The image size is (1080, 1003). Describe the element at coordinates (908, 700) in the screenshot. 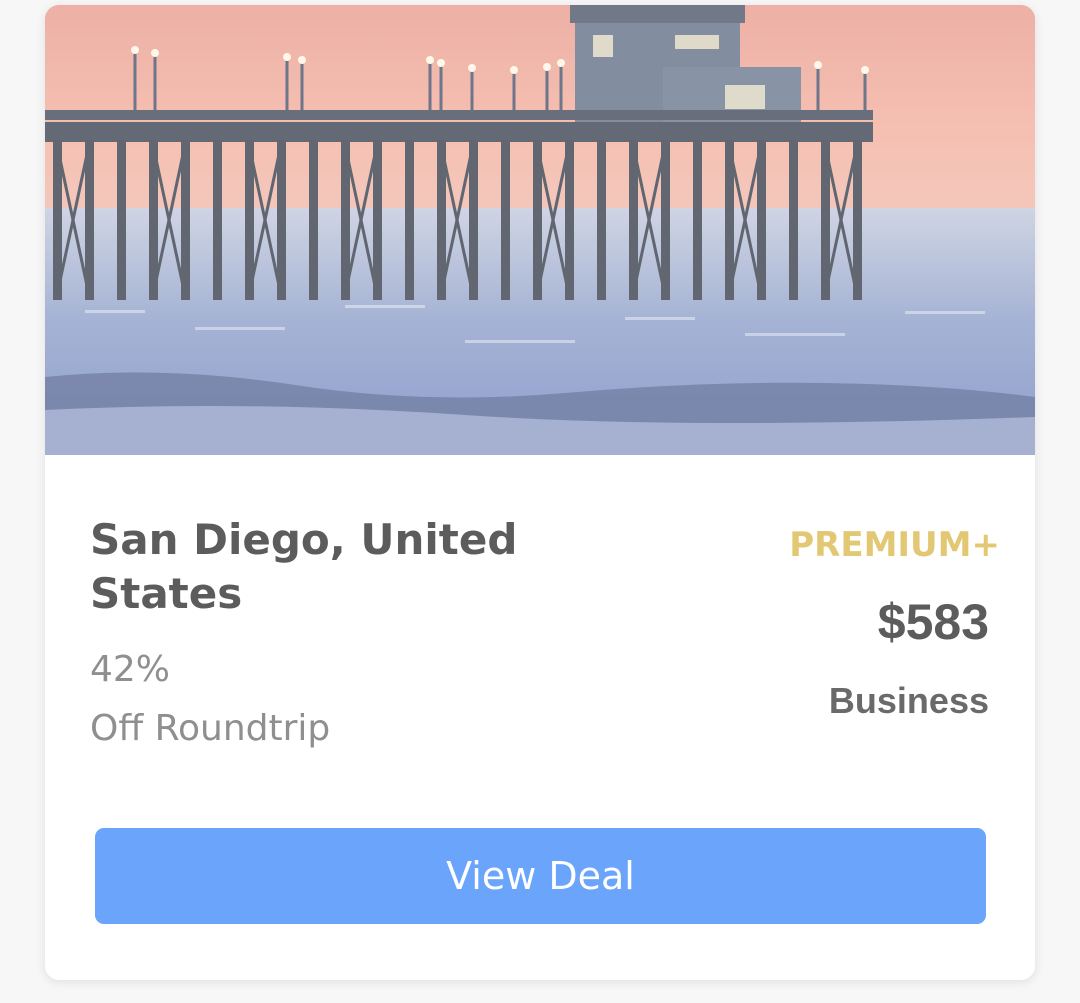

I see `cabin-class: Business` at that location.